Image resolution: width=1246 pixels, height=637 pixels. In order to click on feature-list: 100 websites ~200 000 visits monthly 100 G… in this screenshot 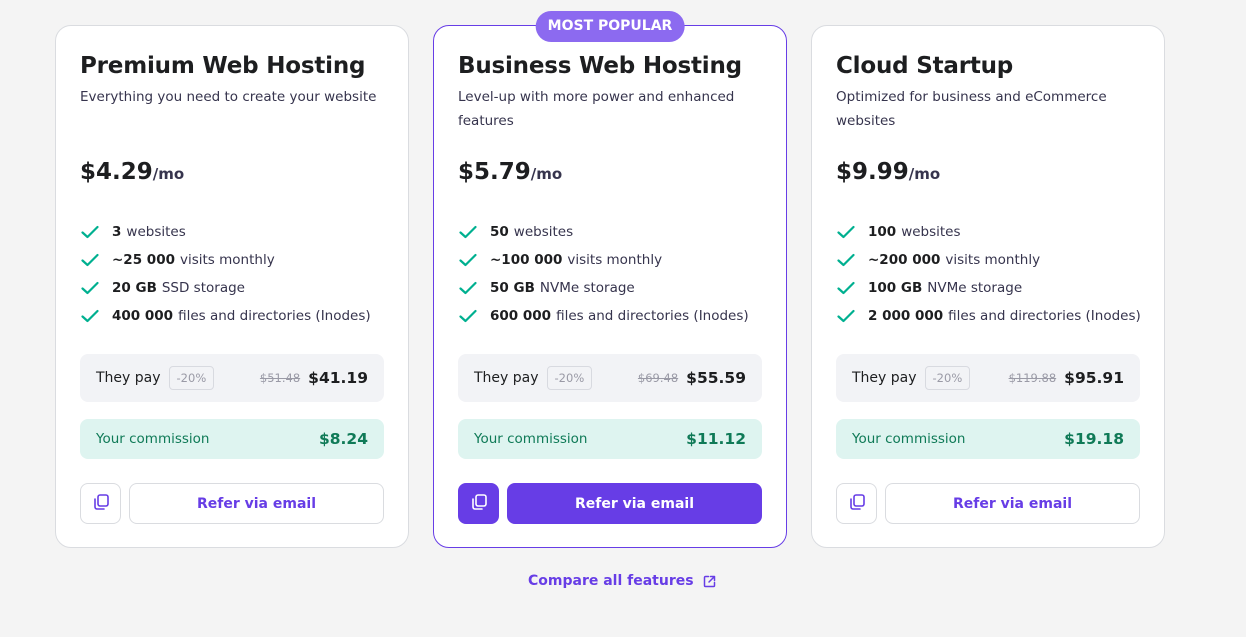, I will do `click(988, 274)`.